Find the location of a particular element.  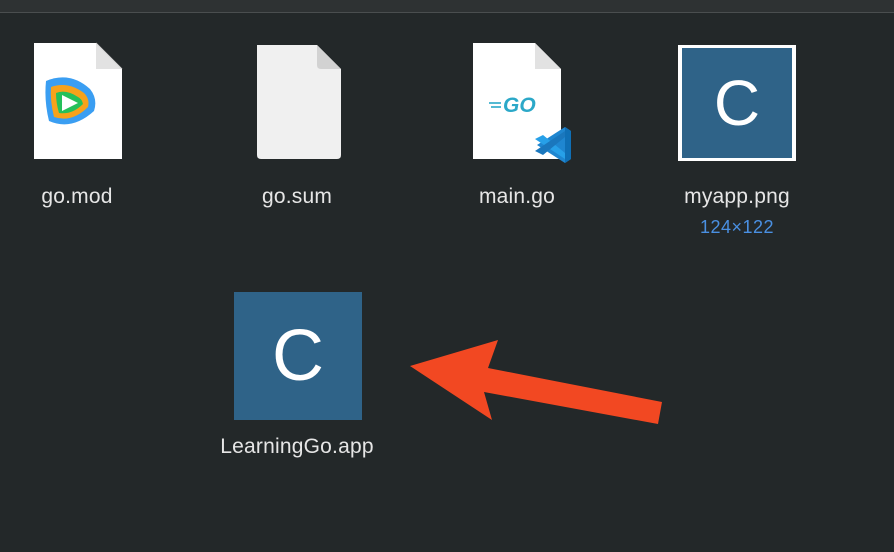

file-item-go-mod: go.mod is located at coordinates (83, 130).